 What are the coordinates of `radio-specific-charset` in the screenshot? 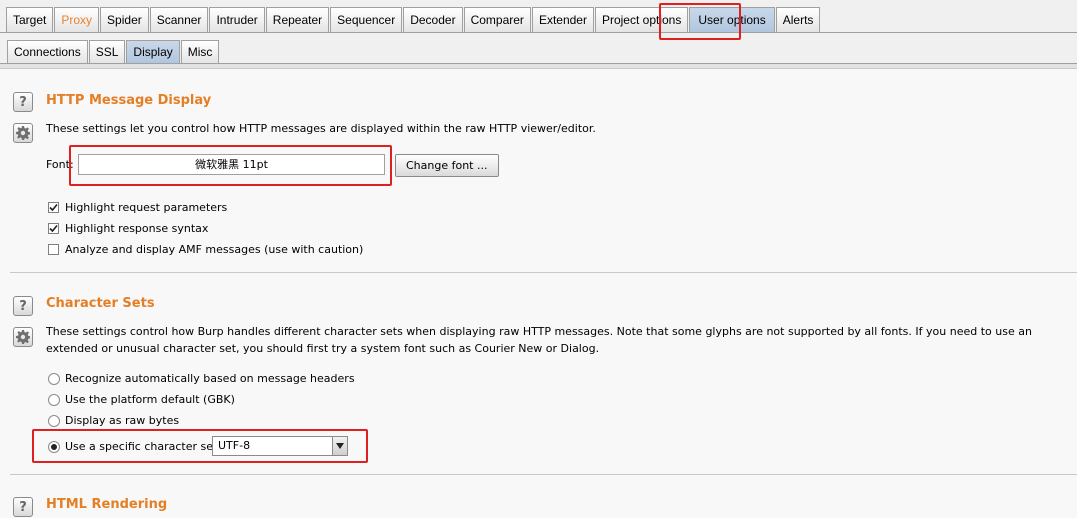 It's located at (54, 447).